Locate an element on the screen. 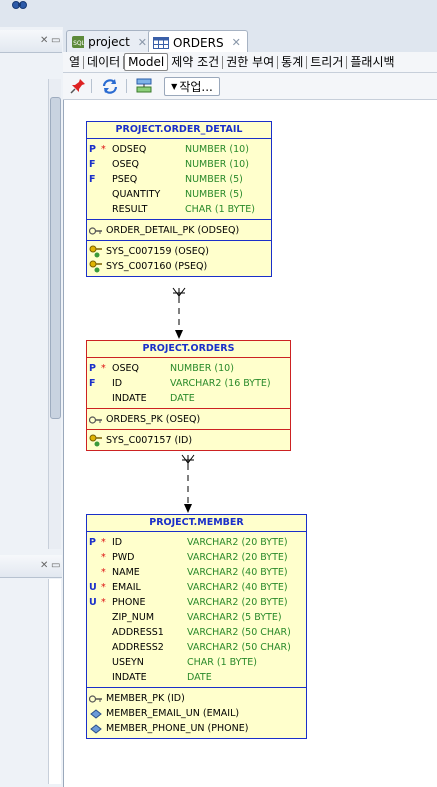  tab-project: SQL project ✕ is located at coordinates (109, 41).